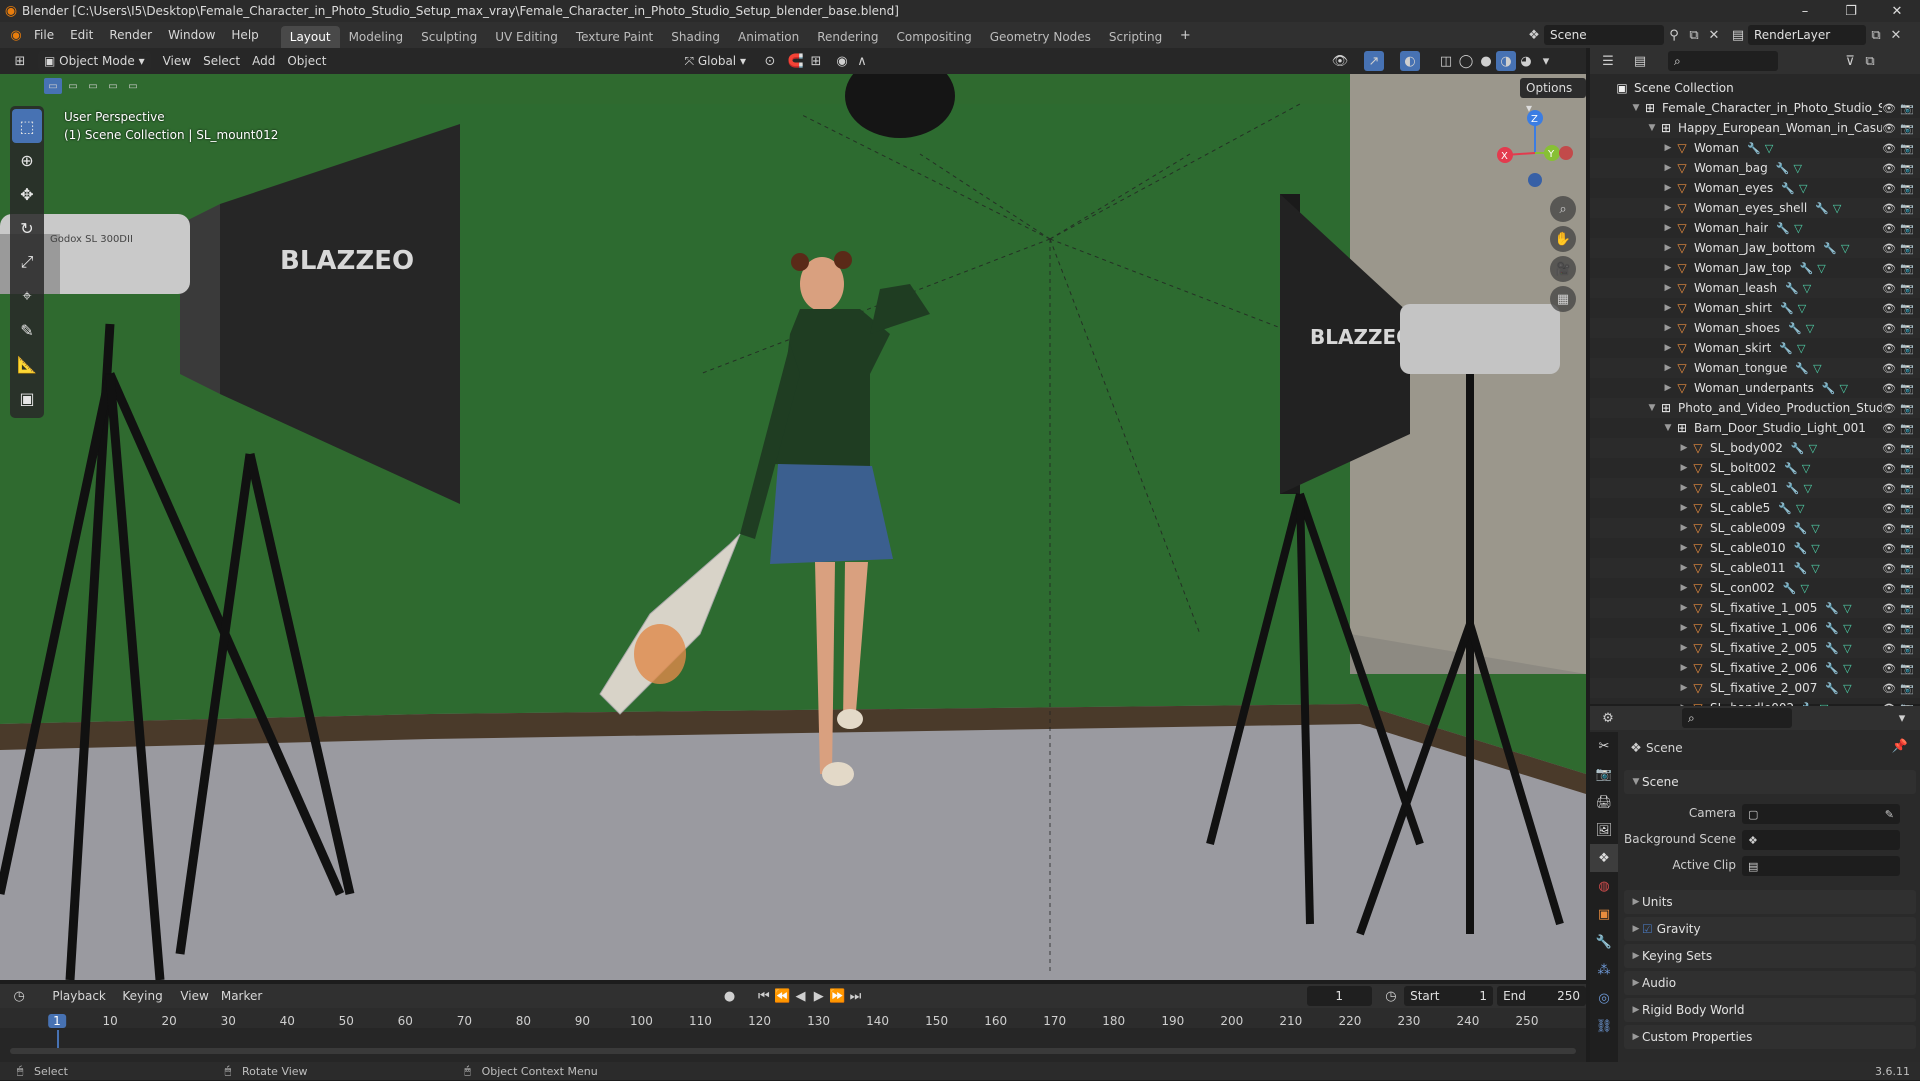 This screenshot has height=1081, width=1920. I want to click on transform-orientation-dropdown: ⤧ Global ▾, so click(715, 61).